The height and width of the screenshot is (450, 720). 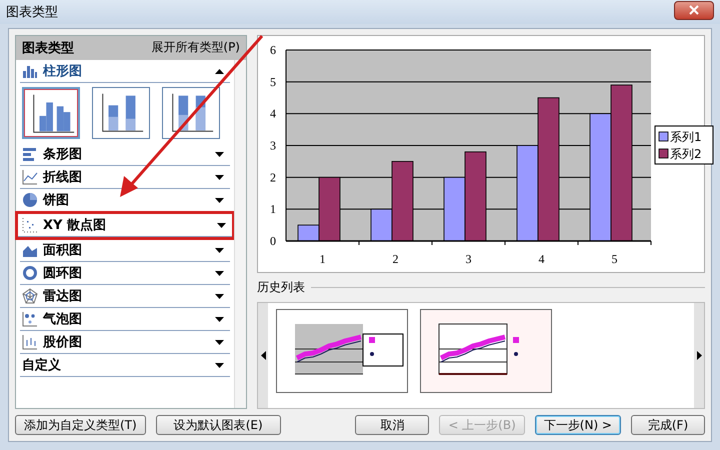 What do you see at coordinates (125, 296) in the screenshot?
I see `chart-type-item: 雷达图` at bounding box center [125, 296].